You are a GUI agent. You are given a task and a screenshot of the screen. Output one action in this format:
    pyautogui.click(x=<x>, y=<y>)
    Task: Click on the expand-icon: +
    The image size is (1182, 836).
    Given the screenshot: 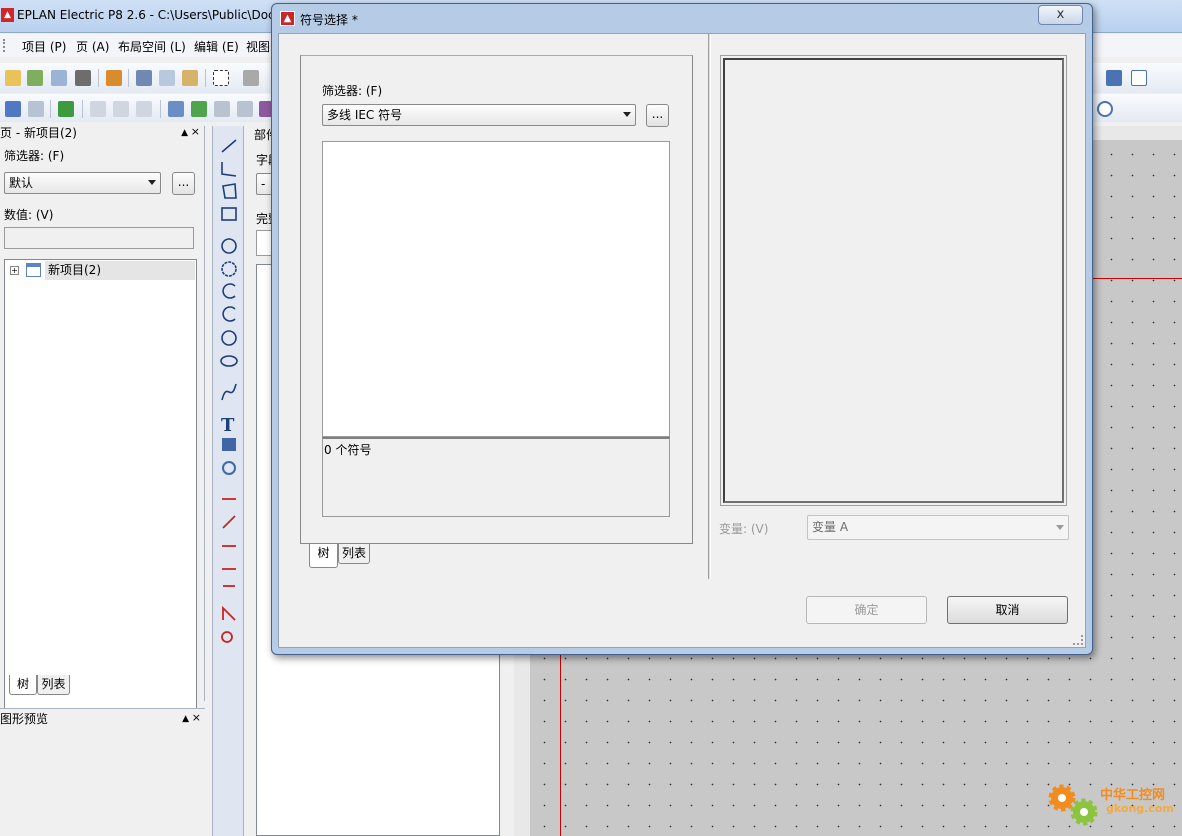 What is the action you would take?
    pyautogui.click(x=14, y=270)
    